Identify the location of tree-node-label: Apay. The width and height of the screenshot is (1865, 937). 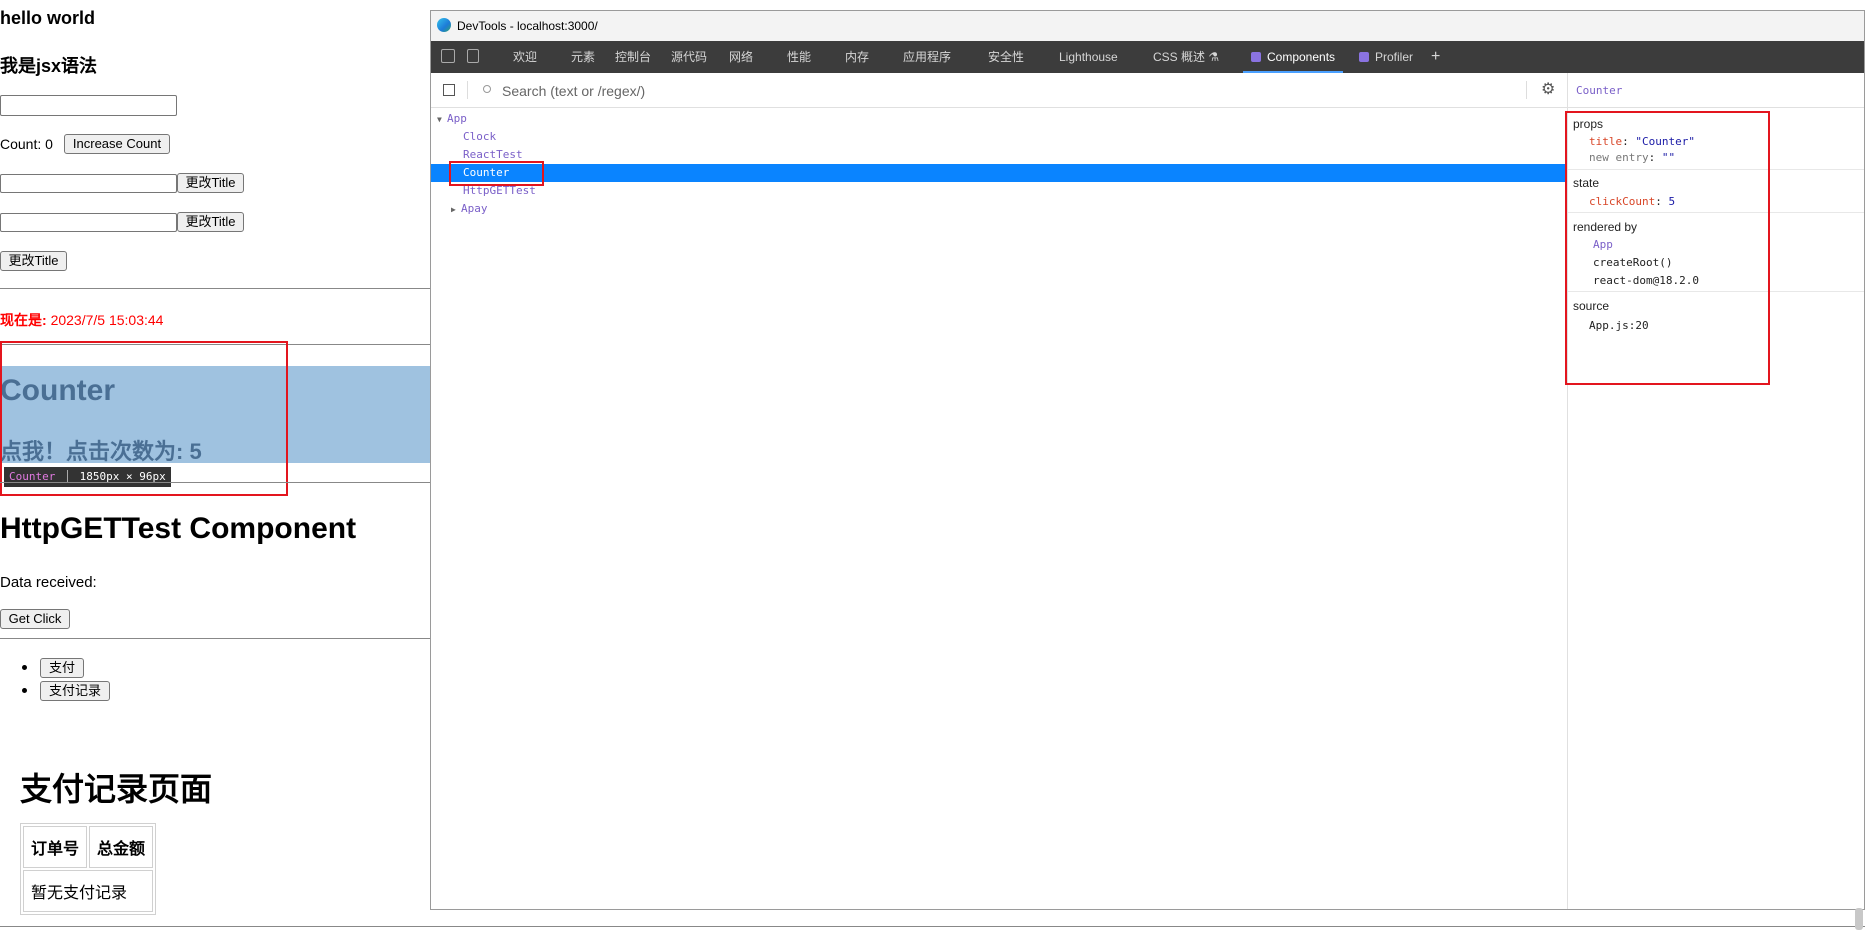
(474, 208).